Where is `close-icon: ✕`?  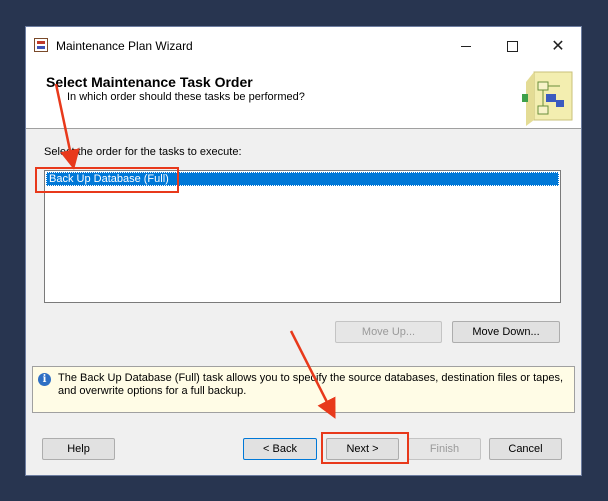 close-icon: ✕ is located at coordinates (558, 46).